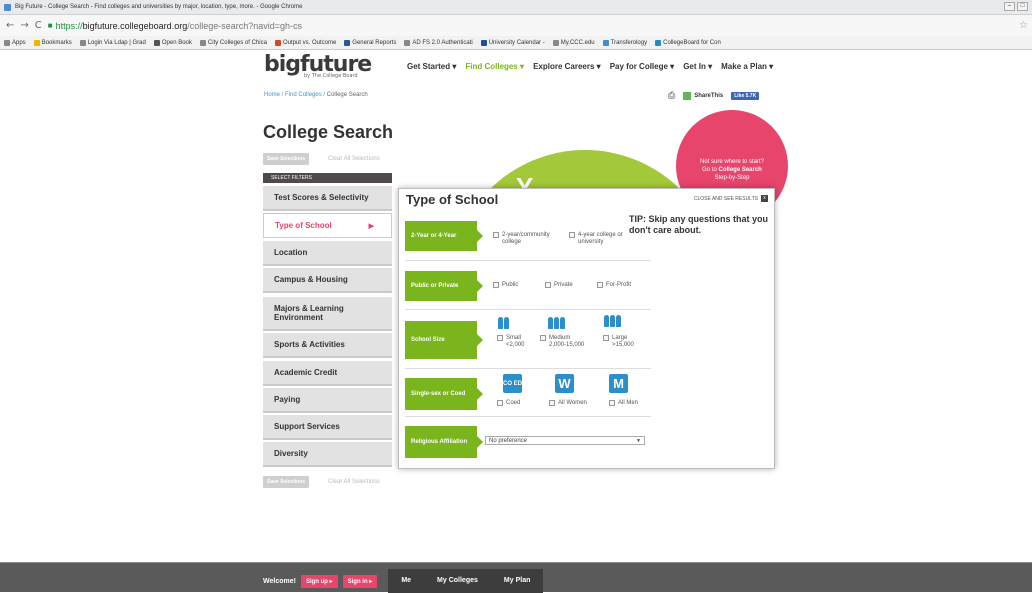 This screenshot has height=593, width=1032. Describe the element at coordinates (438, 42) in the screenshot. I see `bookmark-item: AD FS 2.0 Authenticati` at that location.